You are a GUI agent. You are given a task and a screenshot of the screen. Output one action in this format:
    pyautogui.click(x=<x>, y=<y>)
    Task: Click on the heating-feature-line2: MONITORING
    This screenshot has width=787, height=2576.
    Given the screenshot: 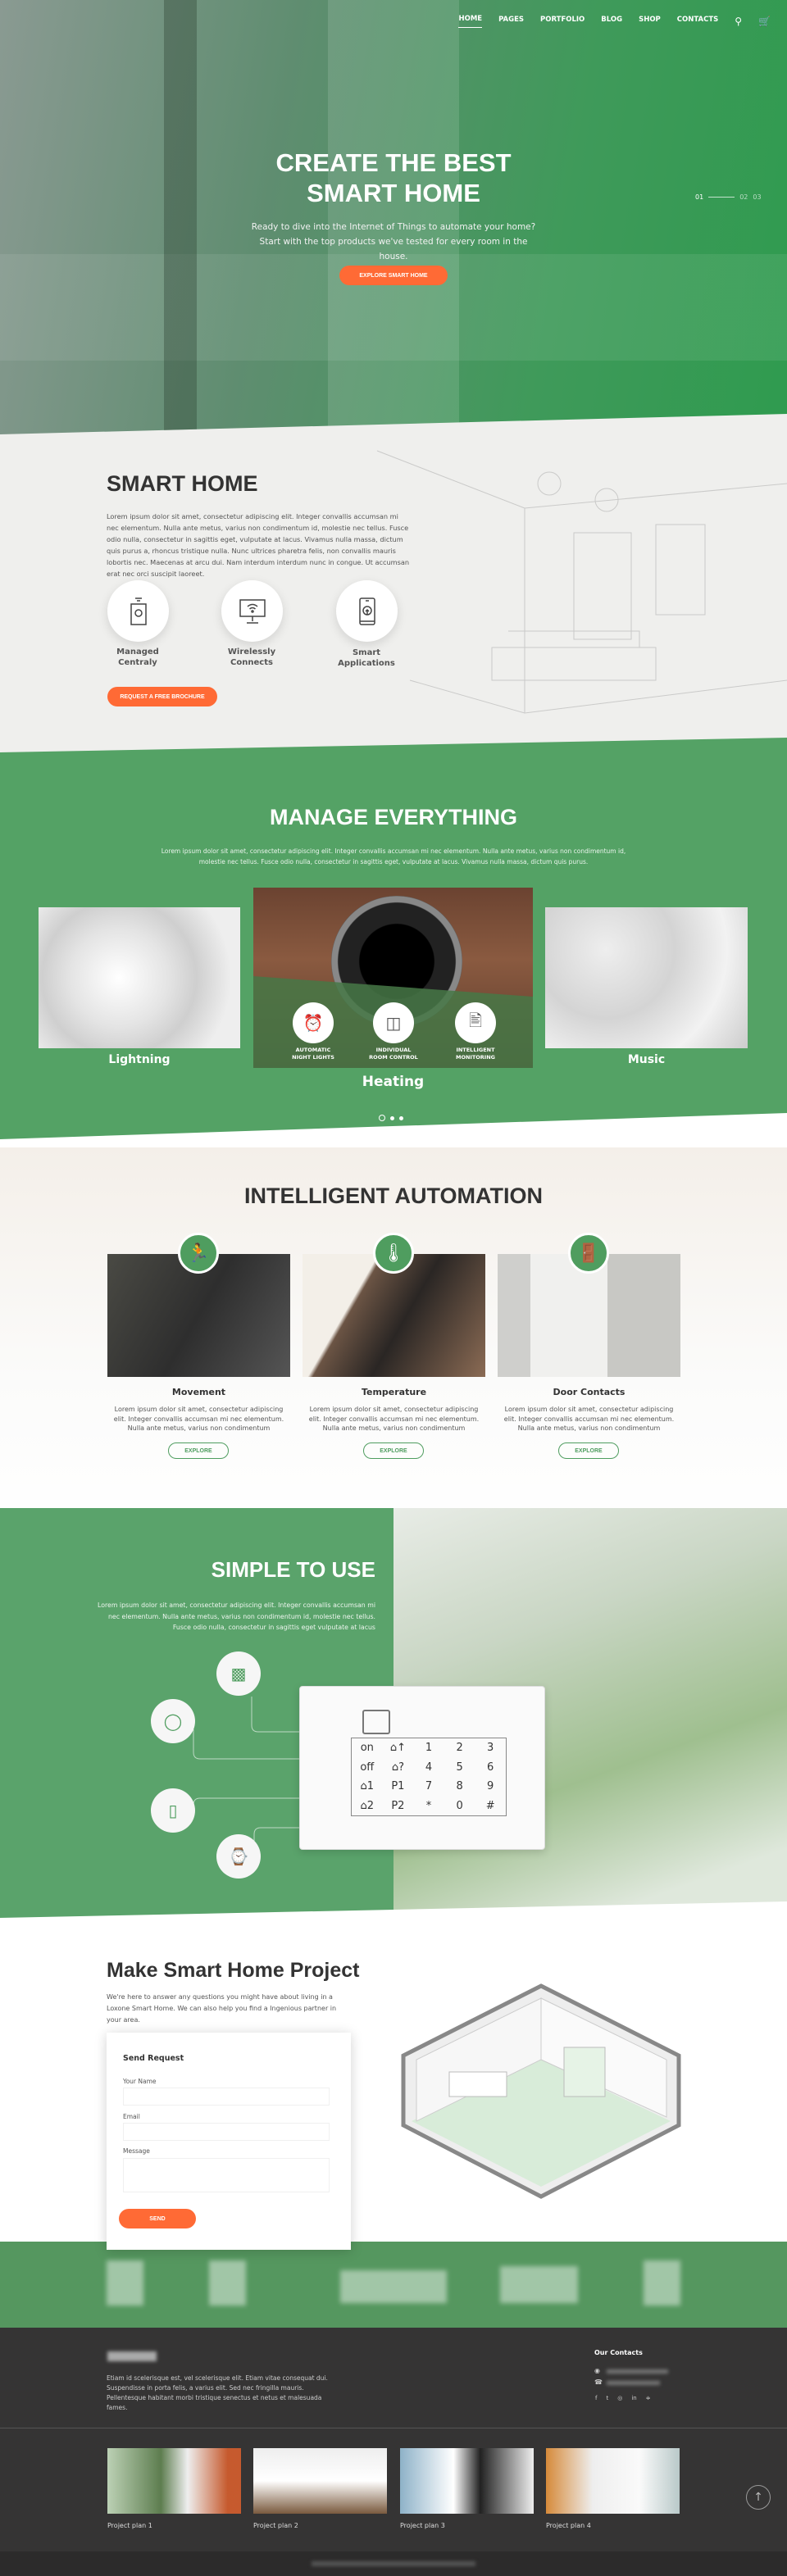 What is the action you would take?
    pyautogui.click(x=475, y=1057)
    